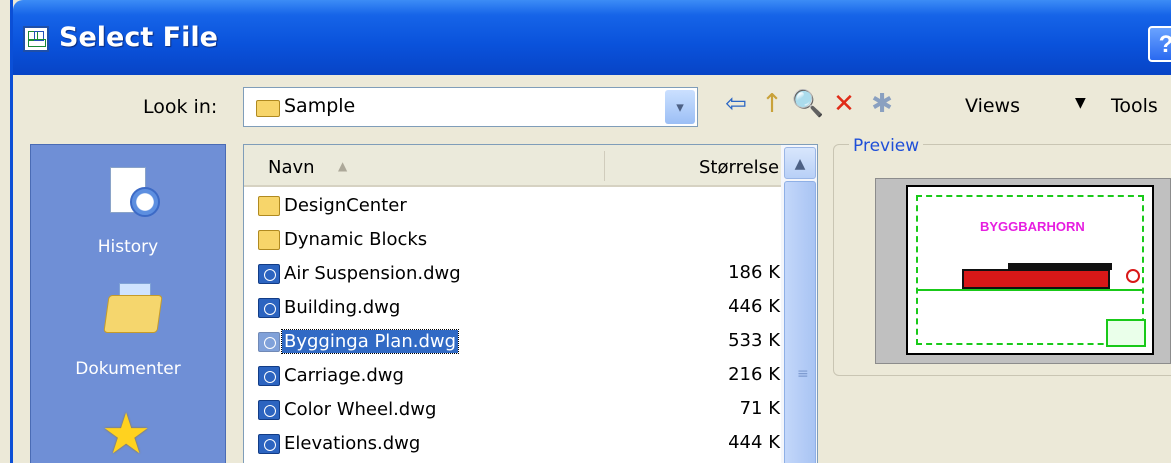  What do you see at coordinates (1134, 106) in the screenshot?
I see `tools-menu: Tools` at bounding box center [1134, 106].